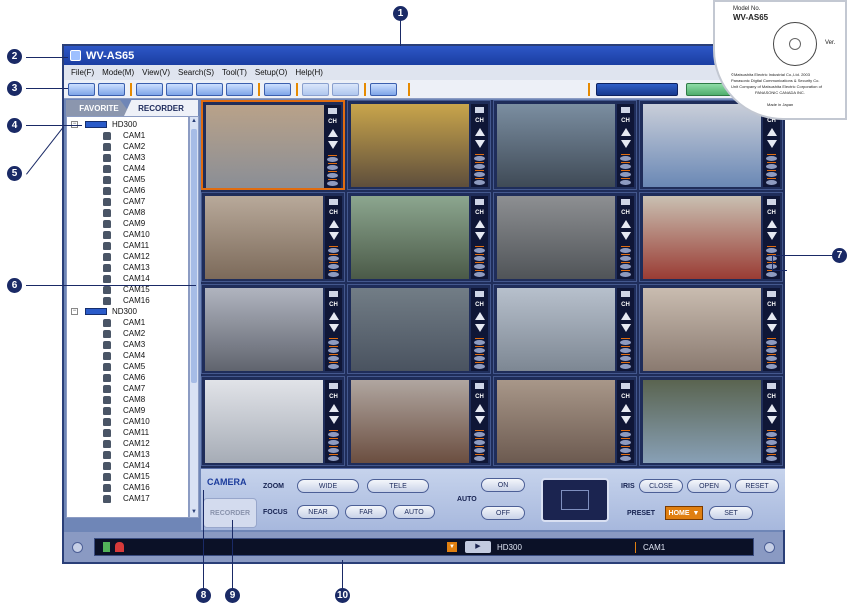  What do you see at coordinates (757, 486) in the screenshot?
I see `iris-reset-button: RESET` at bounding box center [757, 486].